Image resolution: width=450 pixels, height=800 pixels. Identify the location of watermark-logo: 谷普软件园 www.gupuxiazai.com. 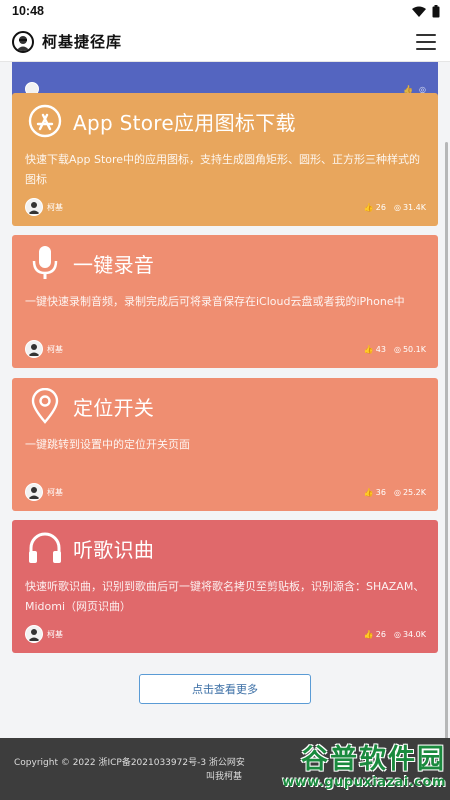
(348, 767).